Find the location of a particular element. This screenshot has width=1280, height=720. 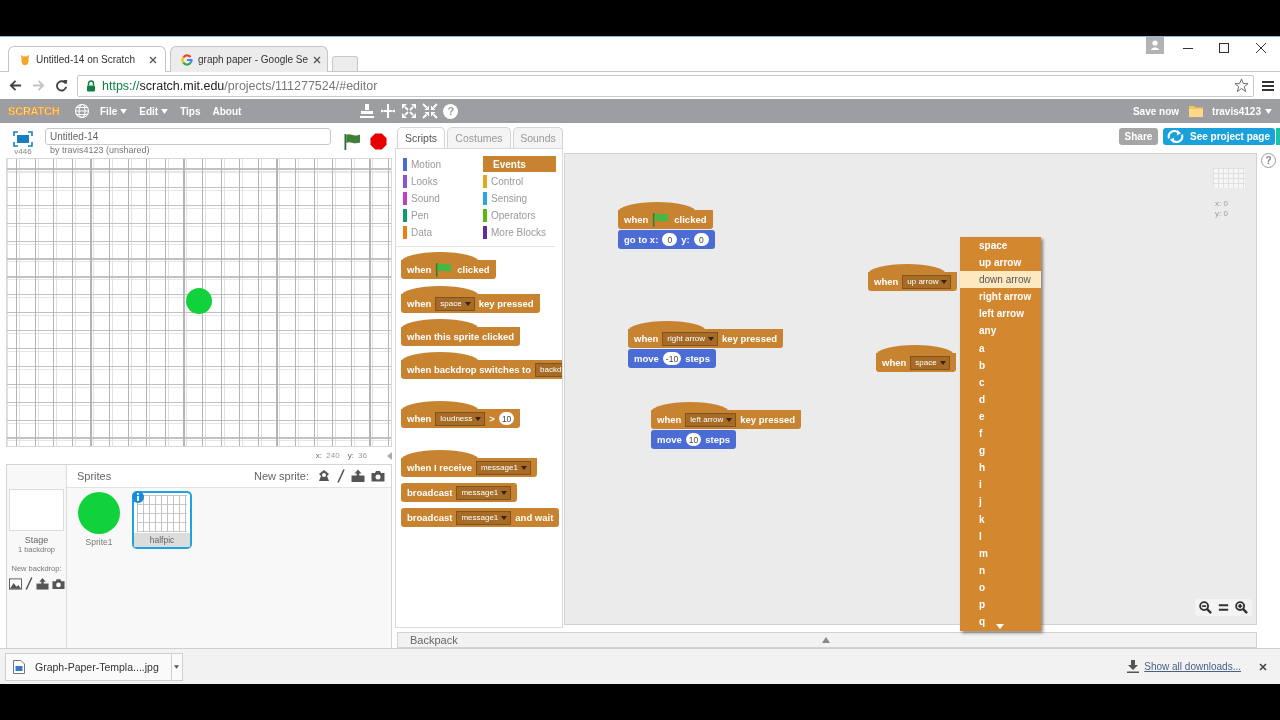

menu-item: right arrow is located at coordinates (1000, 297).